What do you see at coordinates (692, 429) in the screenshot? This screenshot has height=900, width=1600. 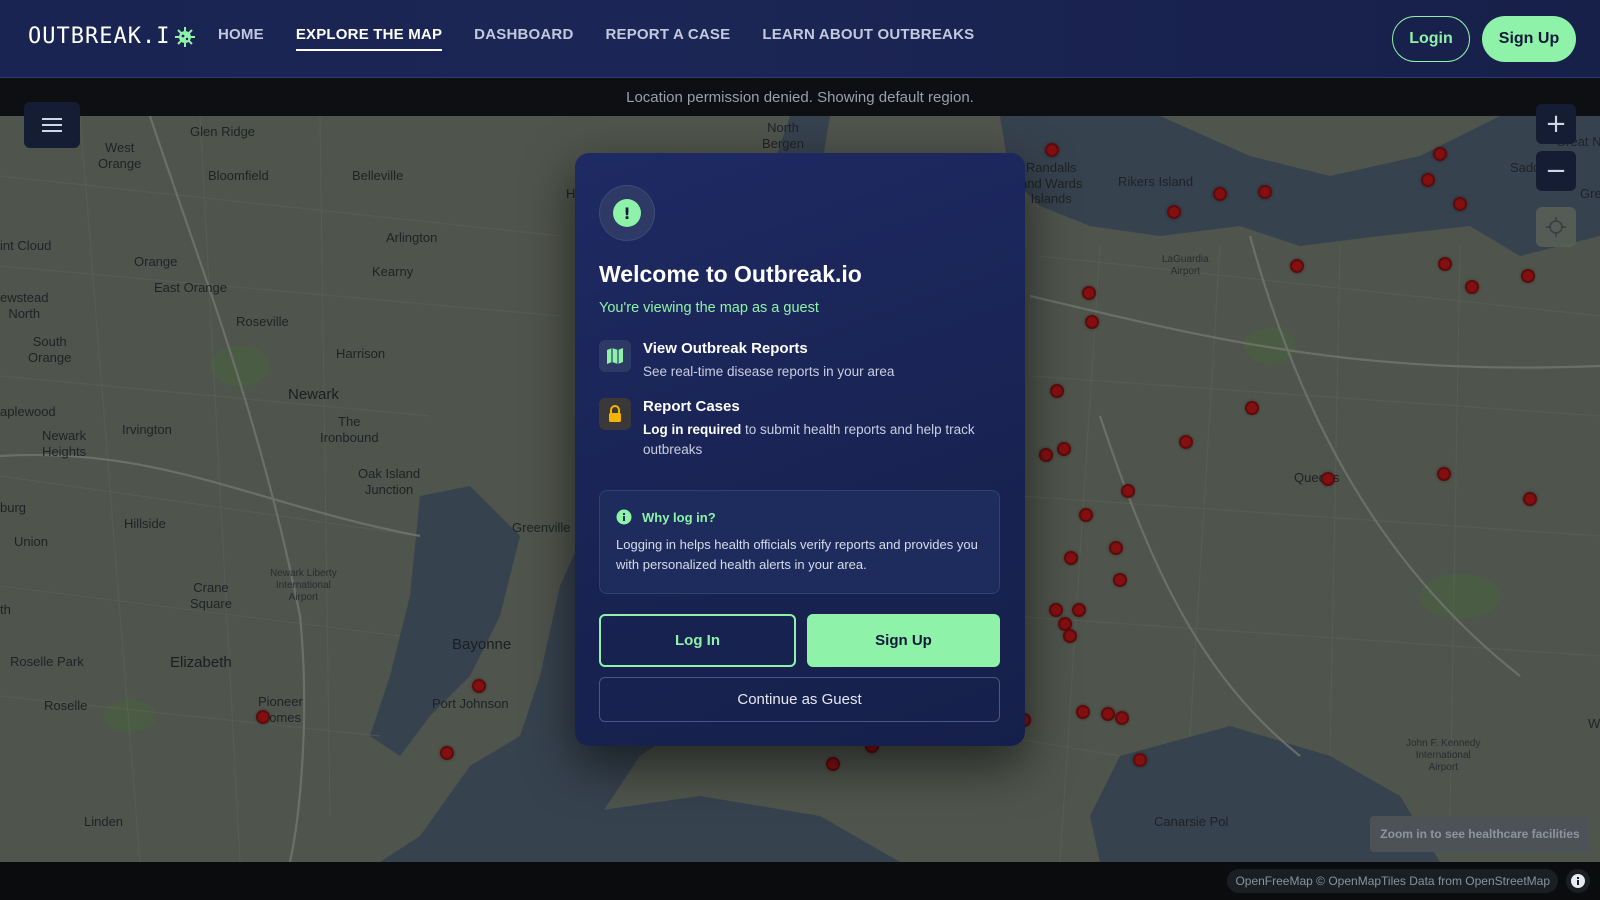 I see `login-required-text: Log in required` at bounding box center [692, 429].